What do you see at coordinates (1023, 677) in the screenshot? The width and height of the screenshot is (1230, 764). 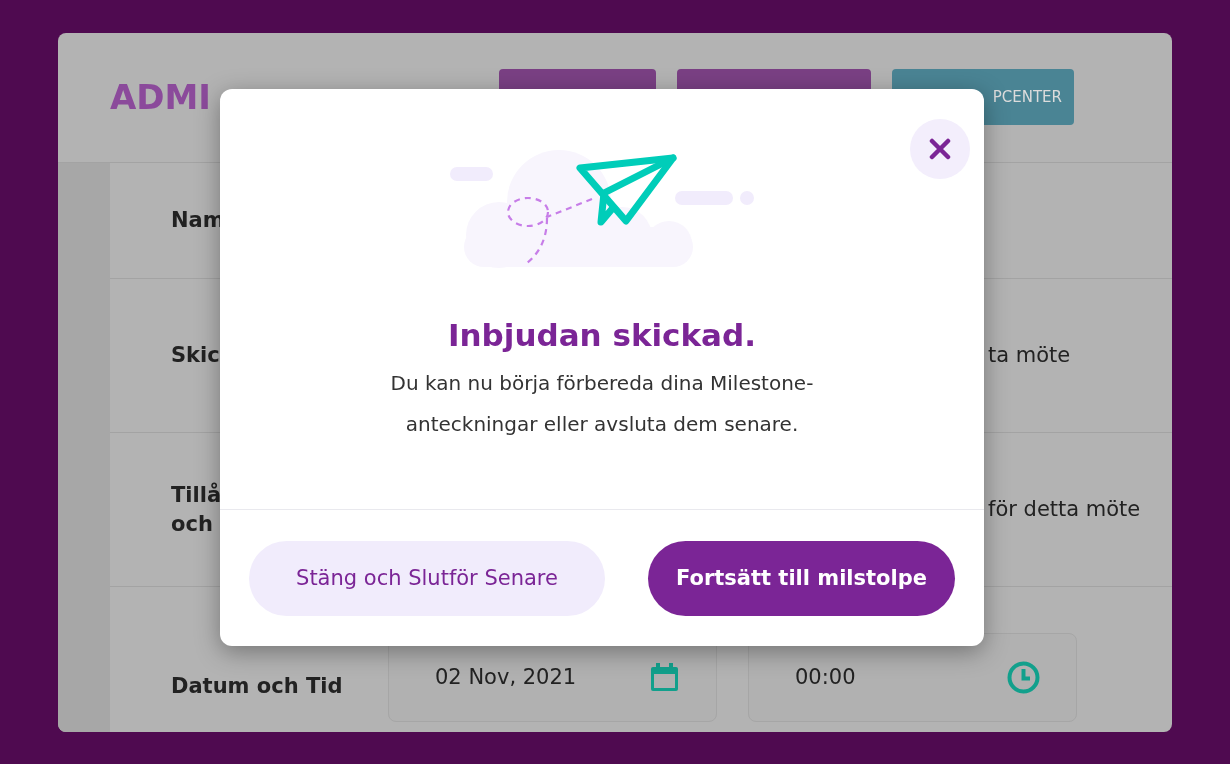 I see `clock-icon` at bounding box center [1023, 677].